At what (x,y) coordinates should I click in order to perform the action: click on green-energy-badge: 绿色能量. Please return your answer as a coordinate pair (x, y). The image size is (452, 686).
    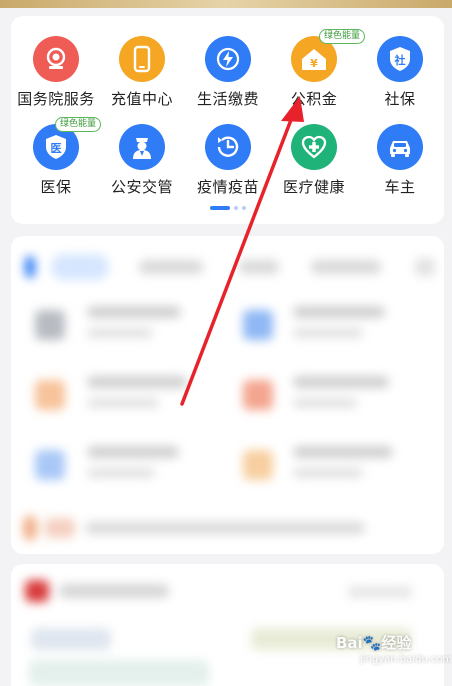
    Looking at the image, I should click on (78, 124).